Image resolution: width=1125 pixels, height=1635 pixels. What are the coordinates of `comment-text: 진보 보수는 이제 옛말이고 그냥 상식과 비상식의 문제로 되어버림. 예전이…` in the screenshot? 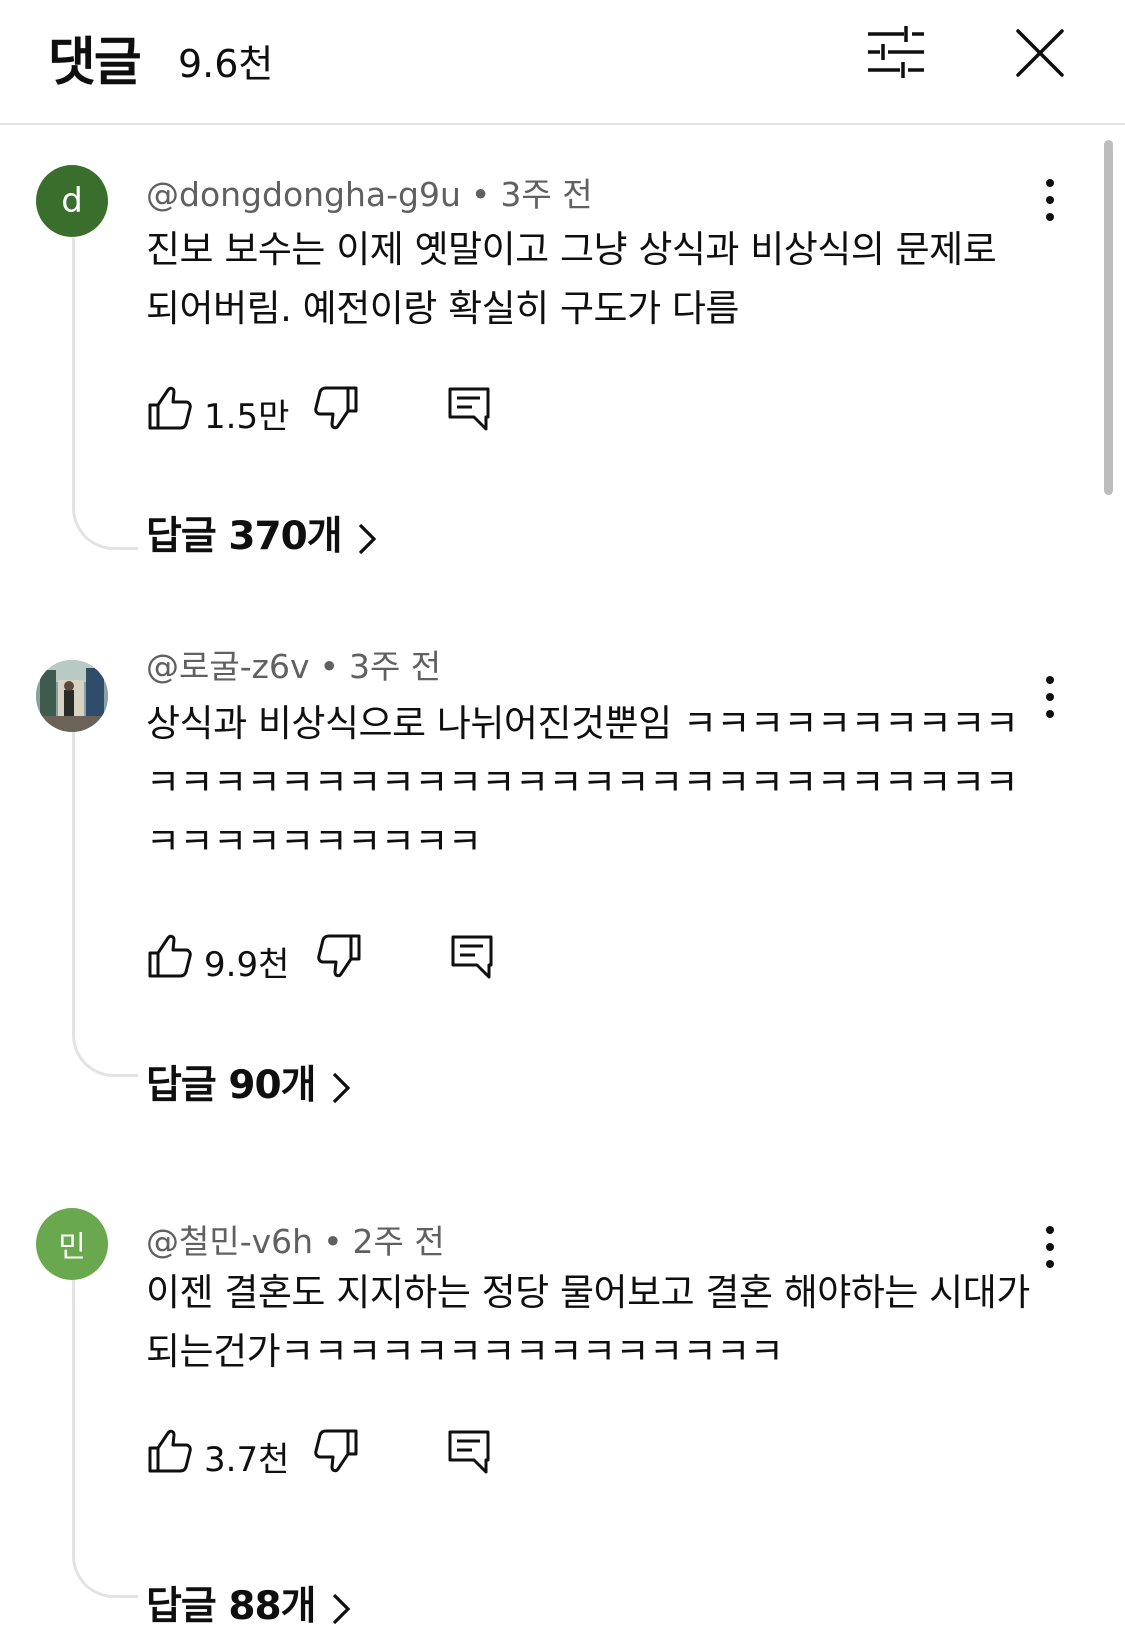 It's located at (571, 279).